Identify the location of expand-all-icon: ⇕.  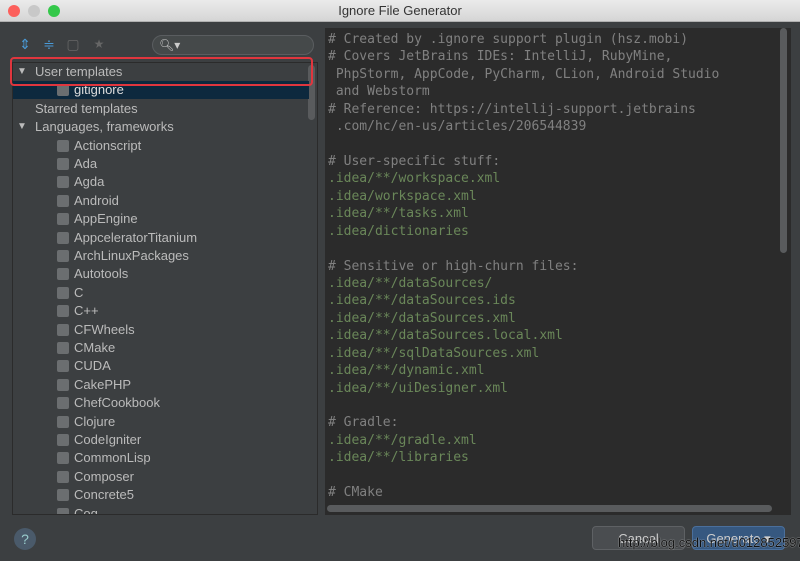
(25, 44).